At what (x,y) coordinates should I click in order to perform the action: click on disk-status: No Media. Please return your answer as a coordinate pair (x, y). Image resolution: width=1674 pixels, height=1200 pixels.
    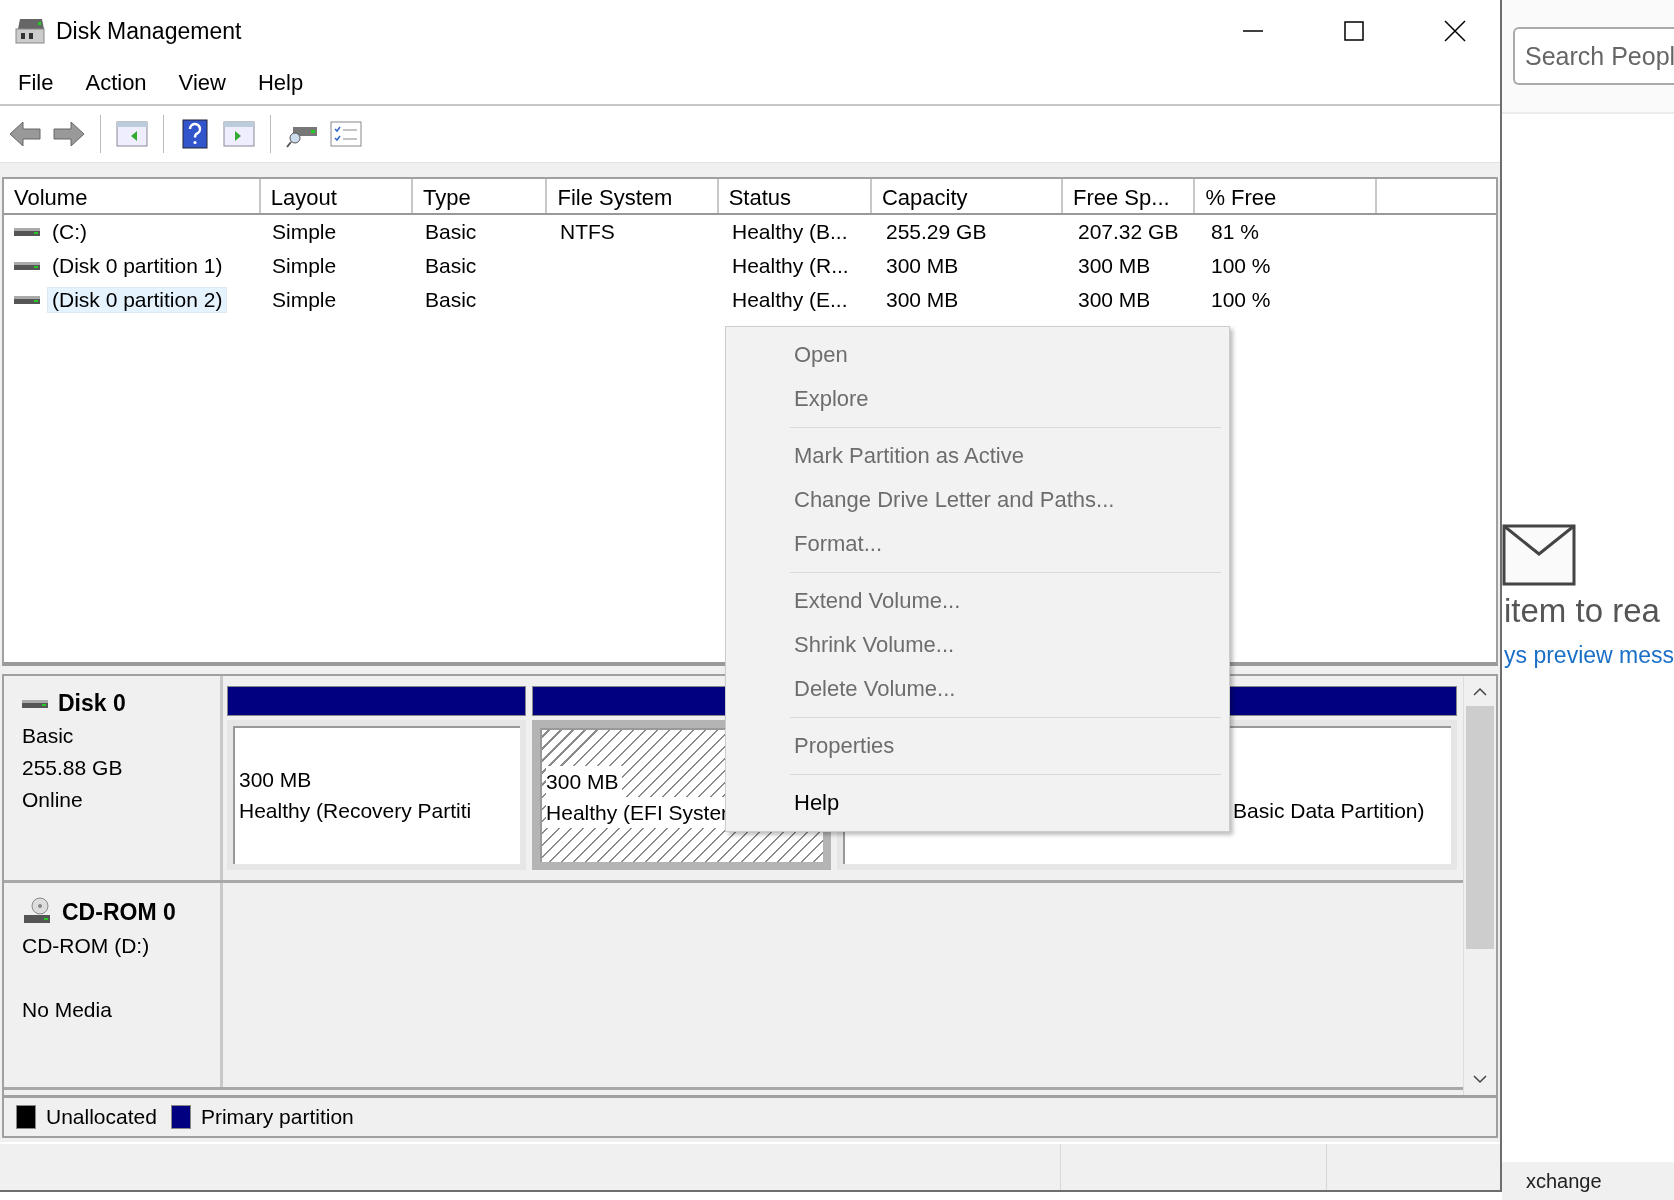
    Looking at the image, I should click on (67, 1010).